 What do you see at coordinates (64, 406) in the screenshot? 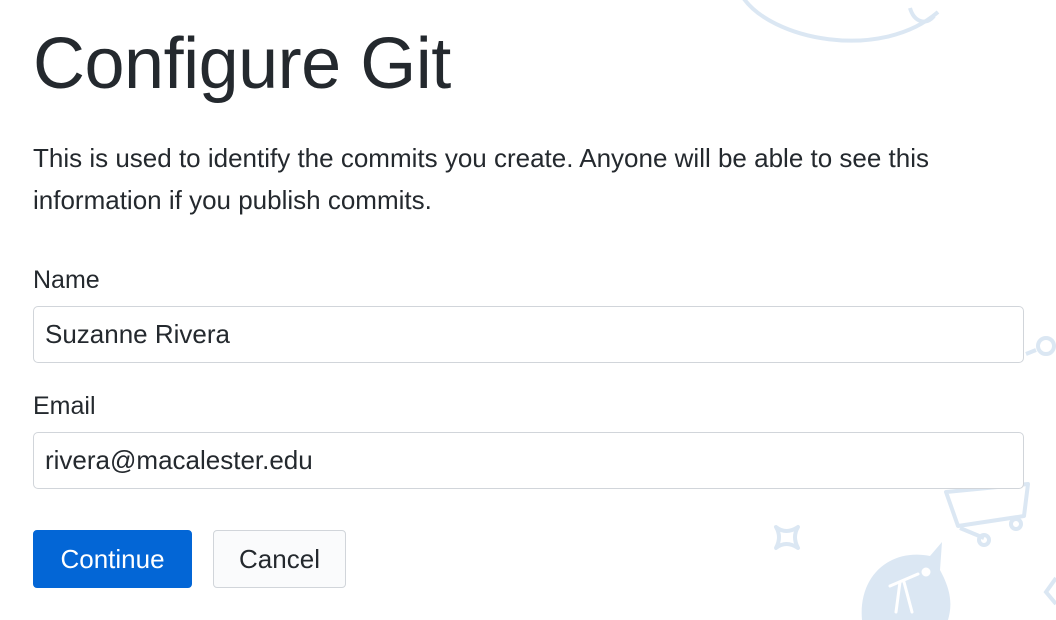
I see `email-label: Email` at bounding box center [64, 406].